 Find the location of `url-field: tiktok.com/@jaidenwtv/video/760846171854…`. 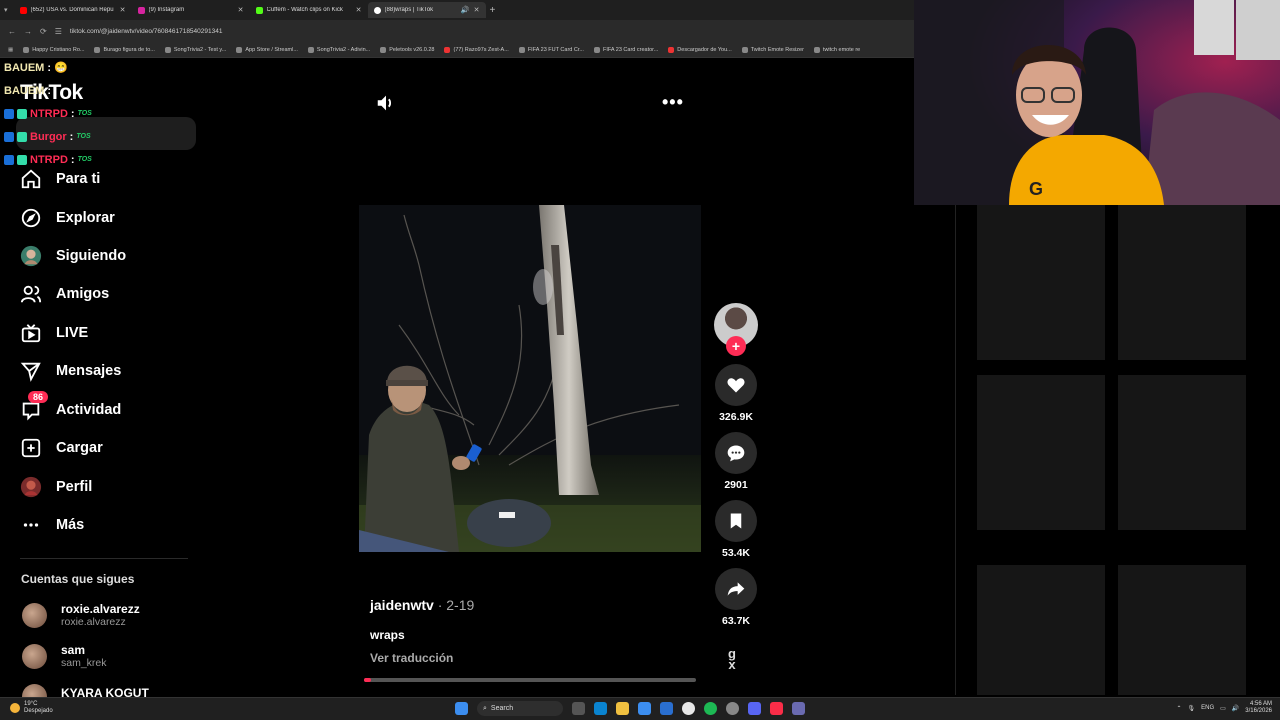

url-field: tiktok.com/@jaidenwtv/video/760846171854… is located at coordinates (146, 31).